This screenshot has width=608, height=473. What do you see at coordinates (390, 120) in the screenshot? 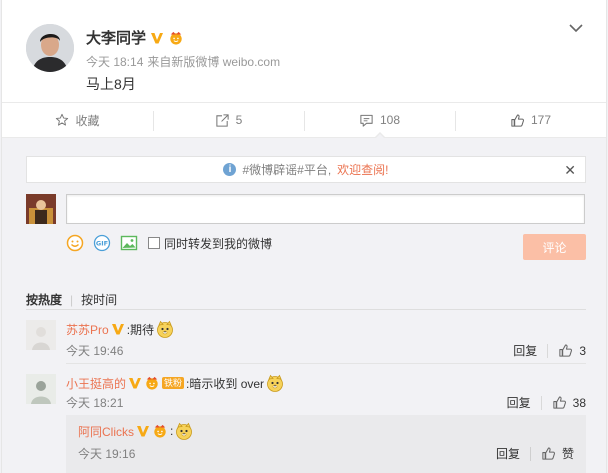
I see `comment-count: 108` at bounding box center [390, 120].